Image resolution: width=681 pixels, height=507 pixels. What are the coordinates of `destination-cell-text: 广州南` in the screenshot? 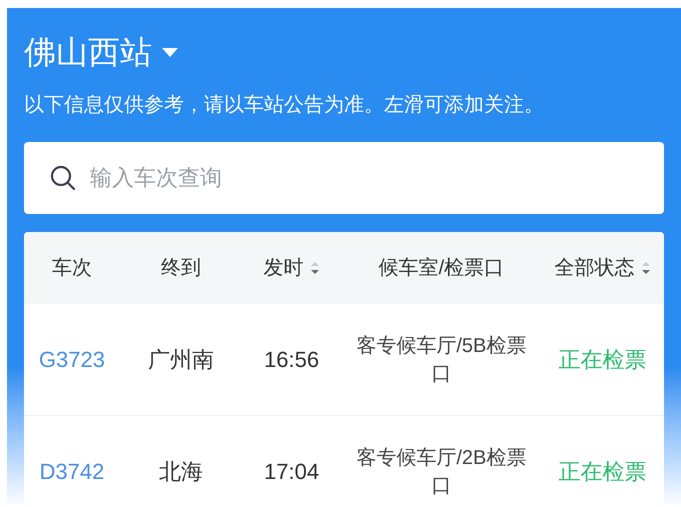 It's located at (181, 360).